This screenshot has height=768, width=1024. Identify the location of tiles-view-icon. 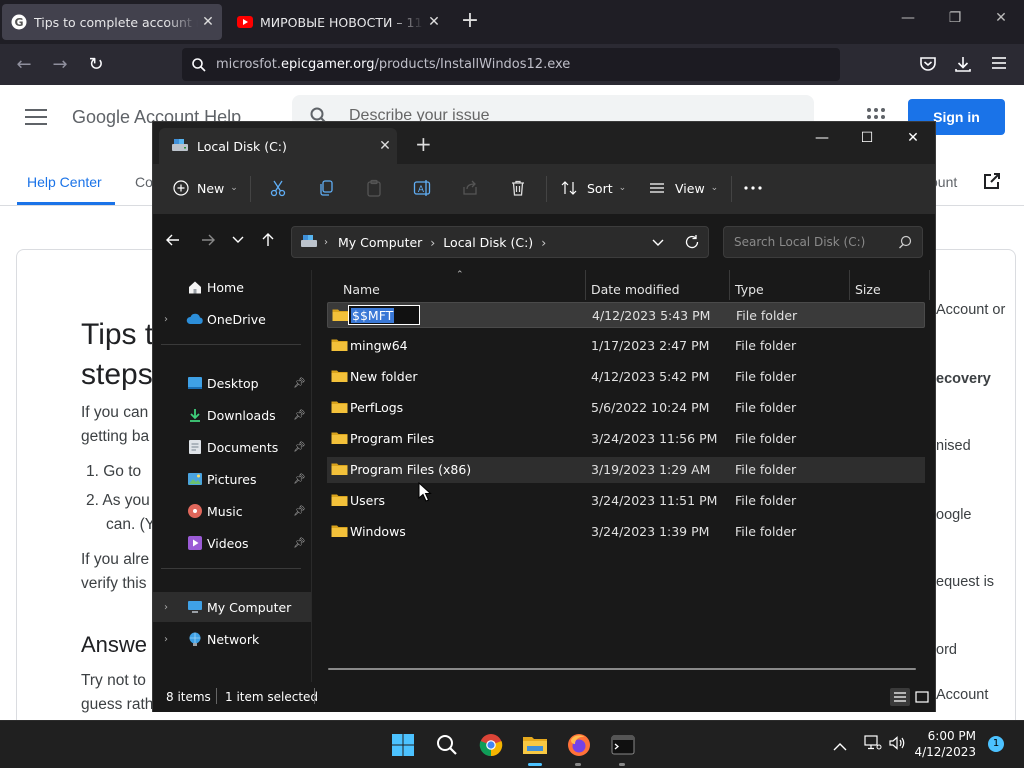
(922, 697).